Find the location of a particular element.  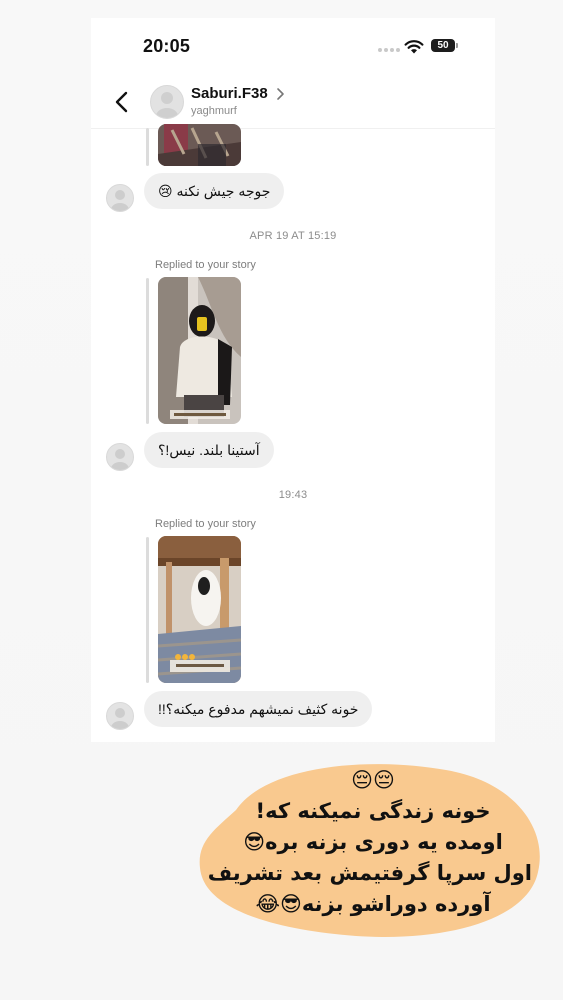

message-bubble: جوجه جیش نکنه 😢 is located at coordinates (214, 191).